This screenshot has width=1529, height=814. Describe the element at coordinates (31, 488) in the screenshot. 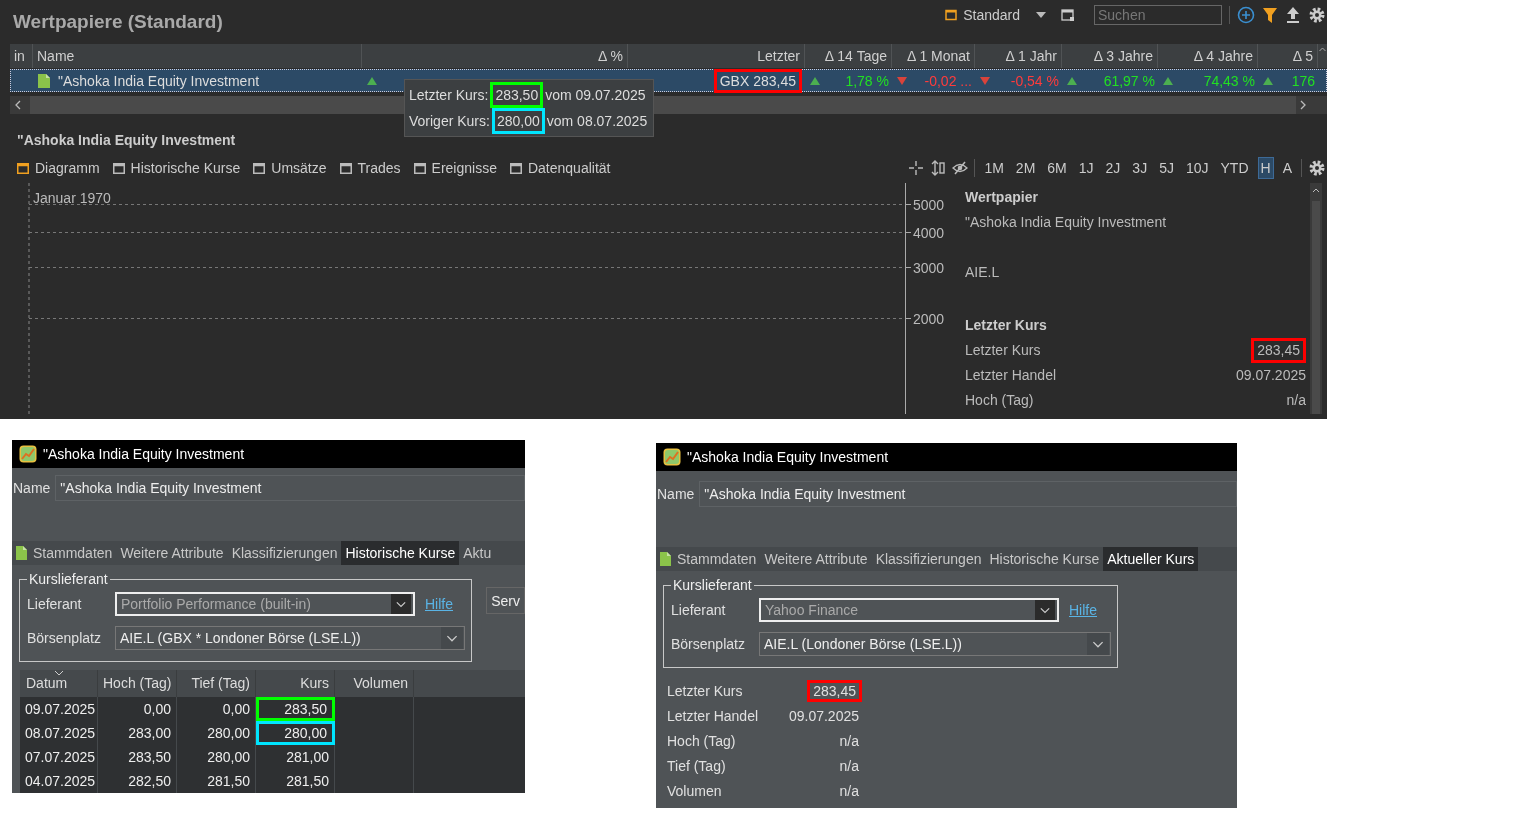

I see `field-label: Name` at that location.